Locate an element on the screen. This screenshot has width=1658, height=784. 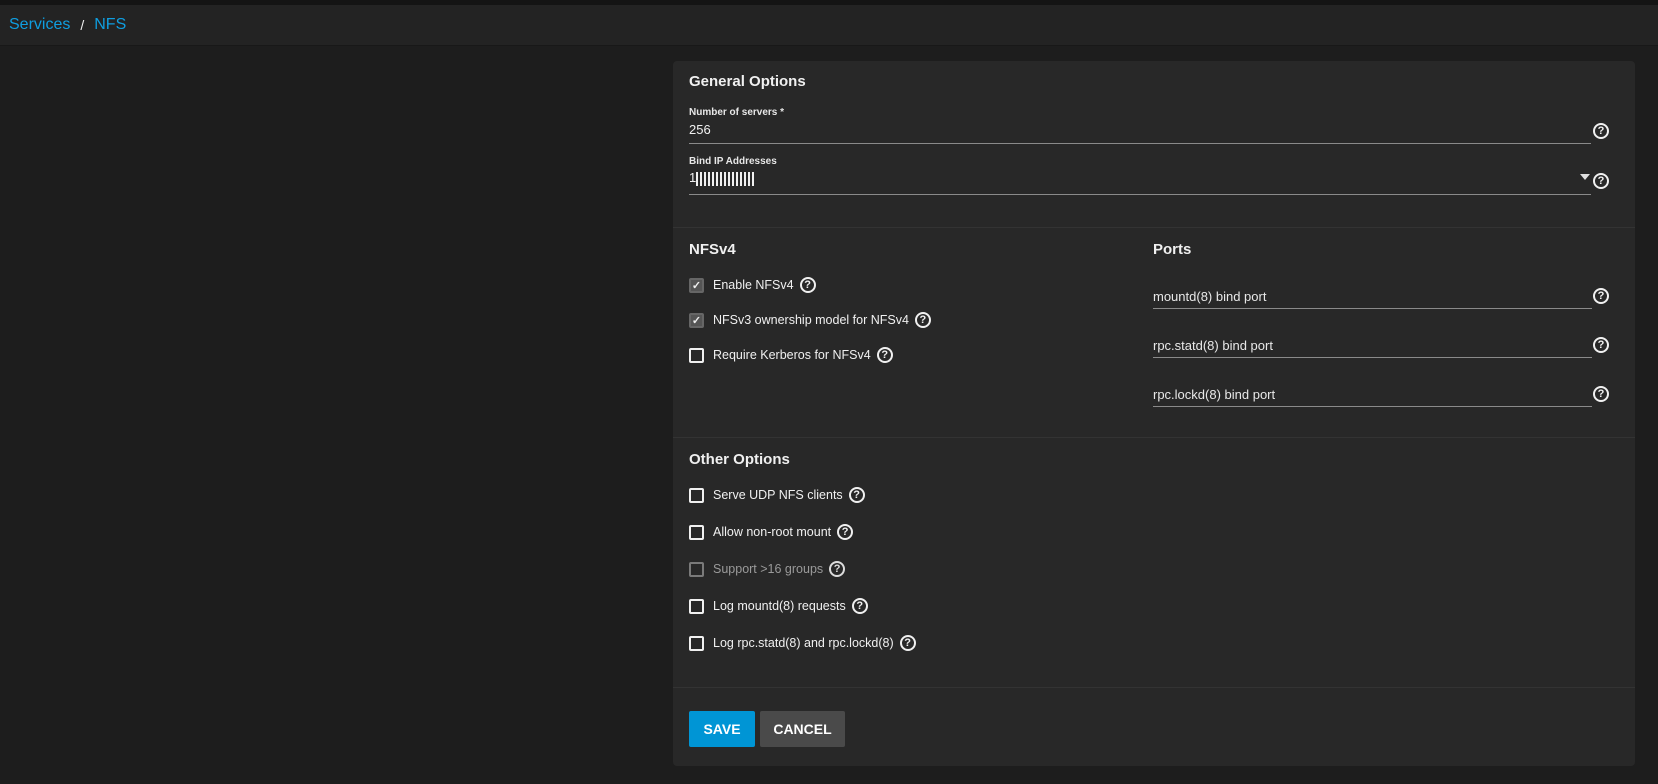
statd-port-field: rpc.statd(8) bind port is located at coordinates (1372, 348).